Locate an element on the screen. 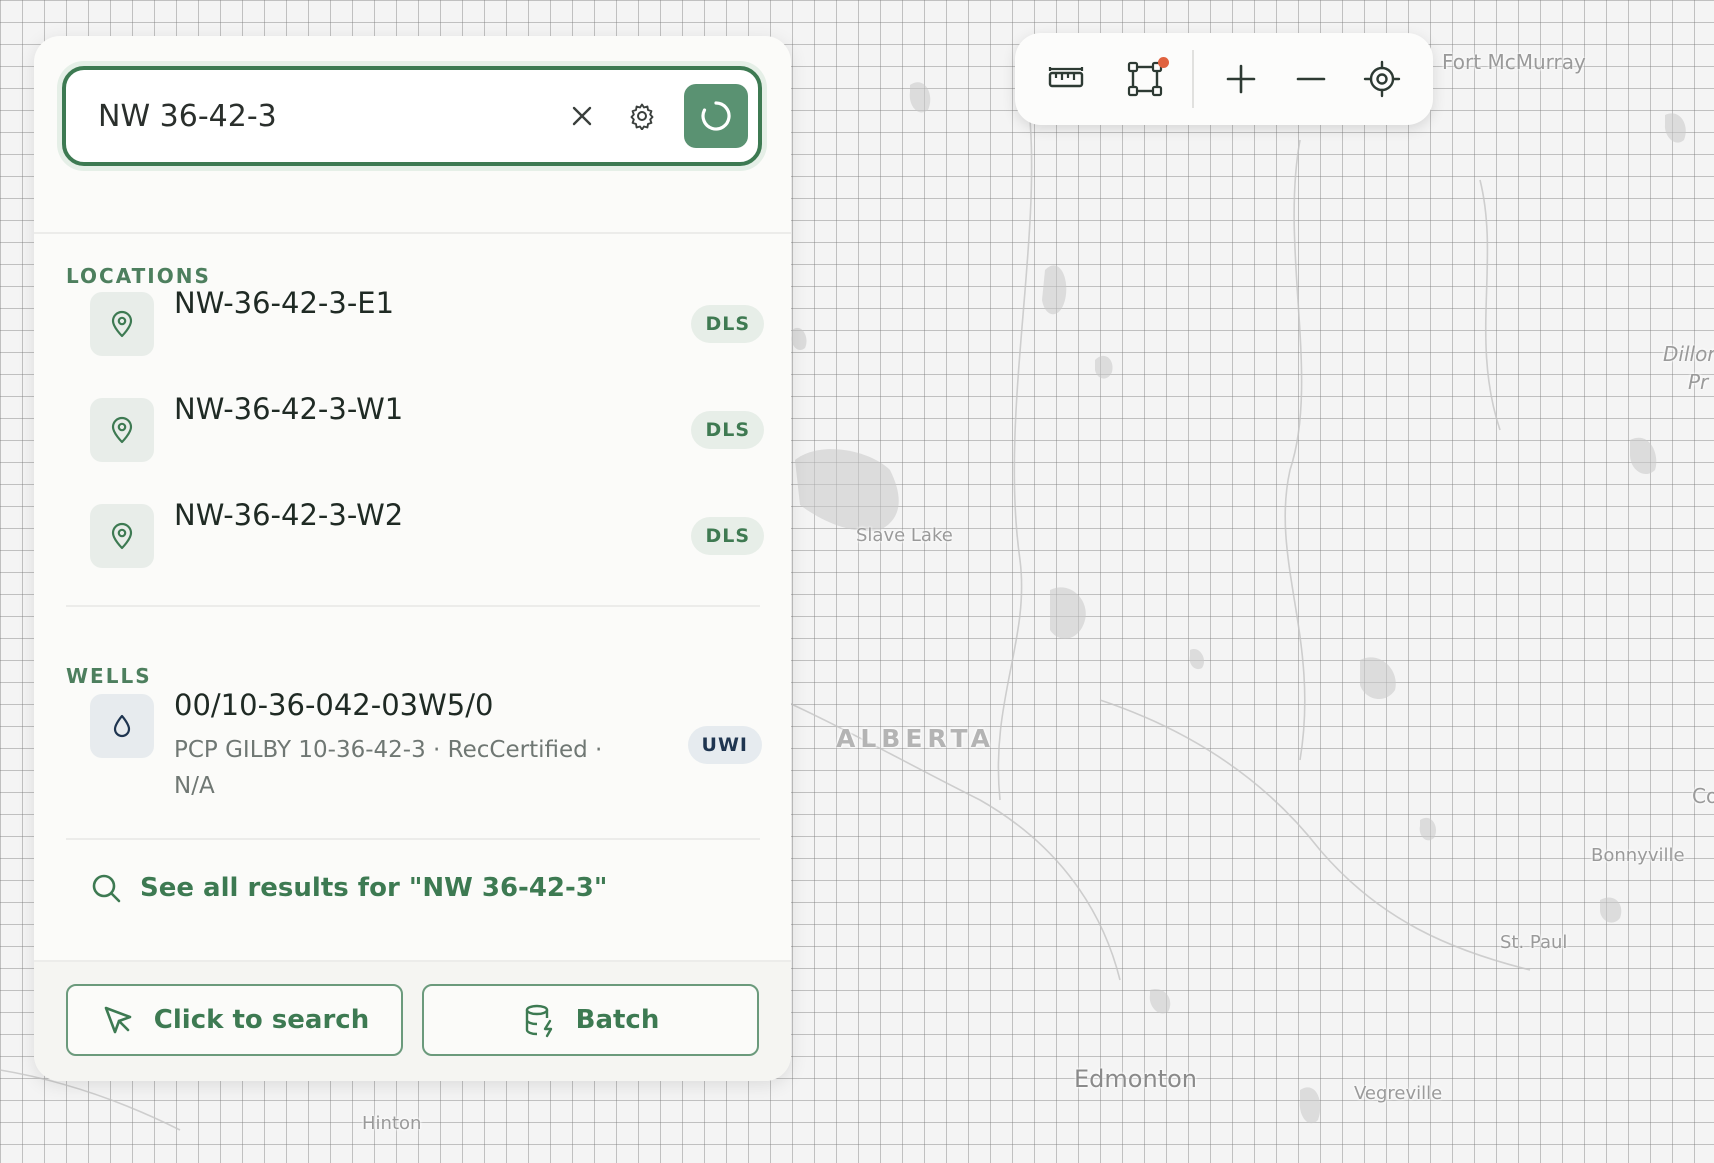 Image resolution: width=1714 pixels, height=1163 pixels. zoom-in-button is located at coordinates (1241, 79).